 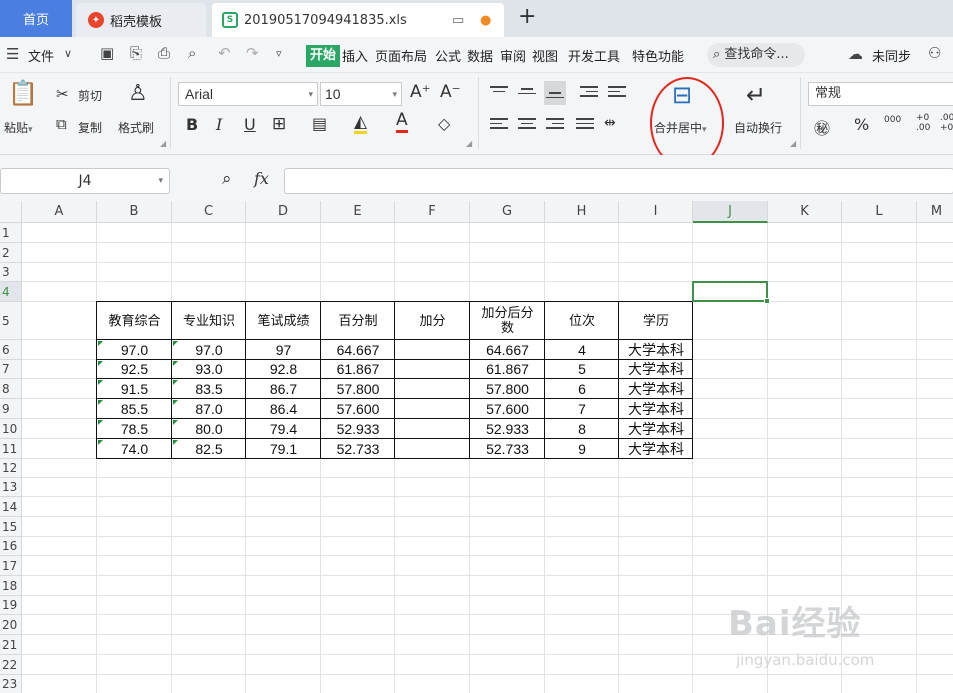 What do you see at coordinates (224, 53) in the screenshot?
I see `undo-icon: ↶` at bounding box center [224, 53].